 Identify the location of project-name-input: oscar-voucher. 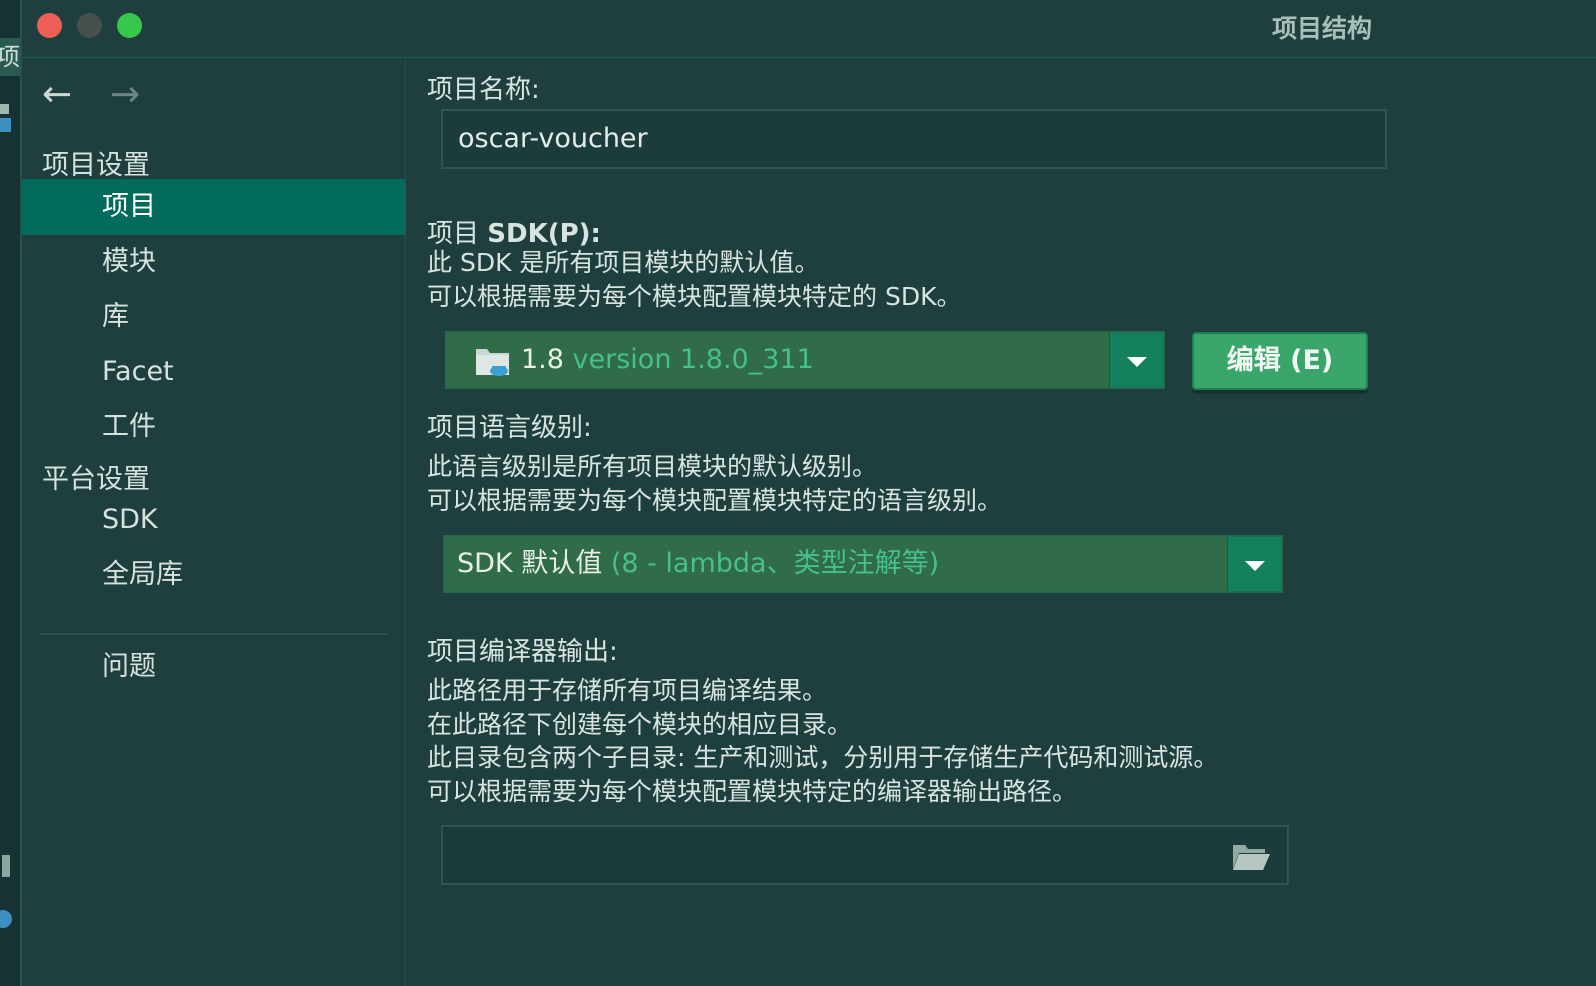
(914, 139).